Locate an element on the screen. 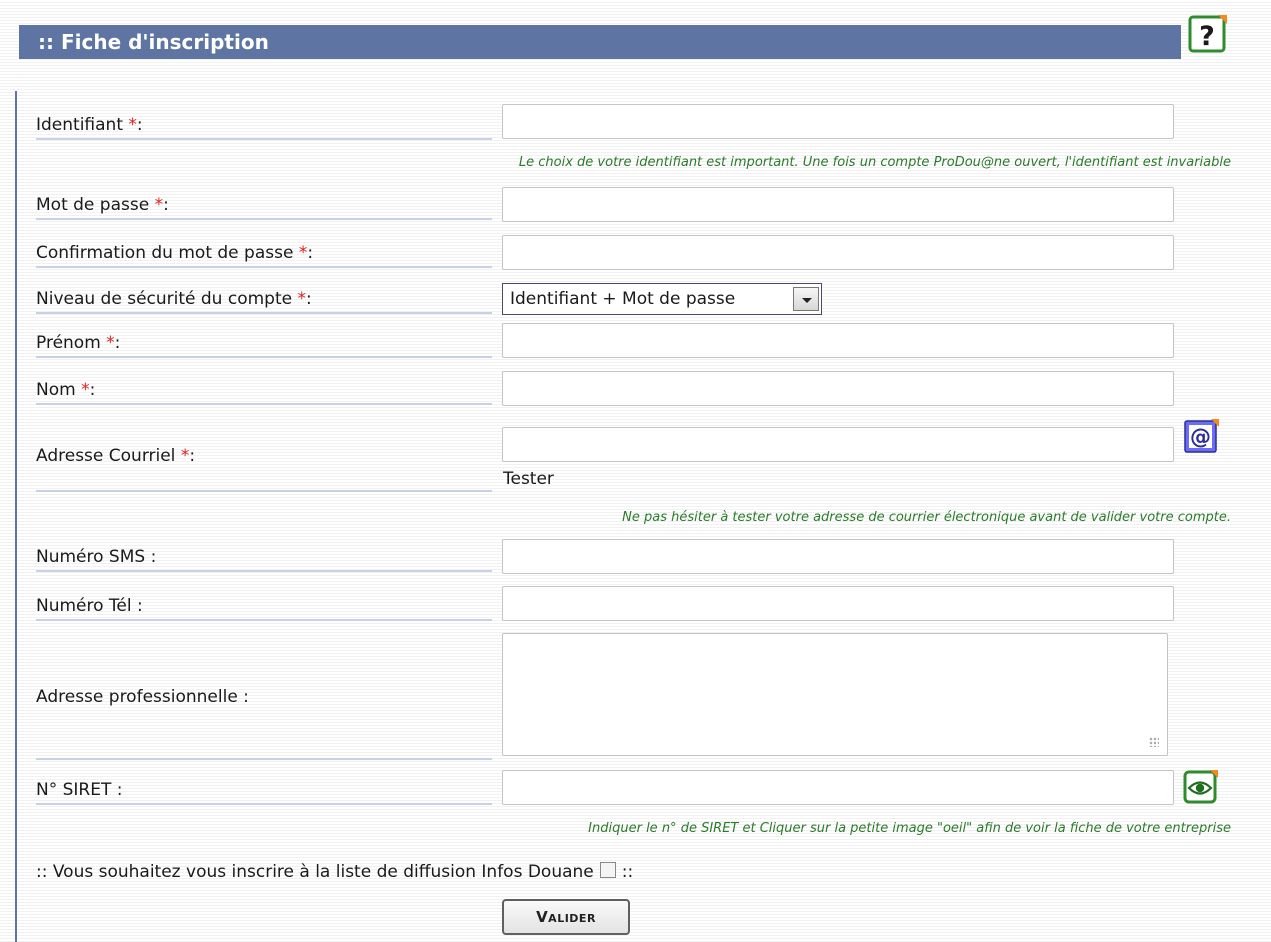 The height and width of the screenshot is (942, 1271). email-label: Adresse Courriel *: is located at coordinates (264, 466).